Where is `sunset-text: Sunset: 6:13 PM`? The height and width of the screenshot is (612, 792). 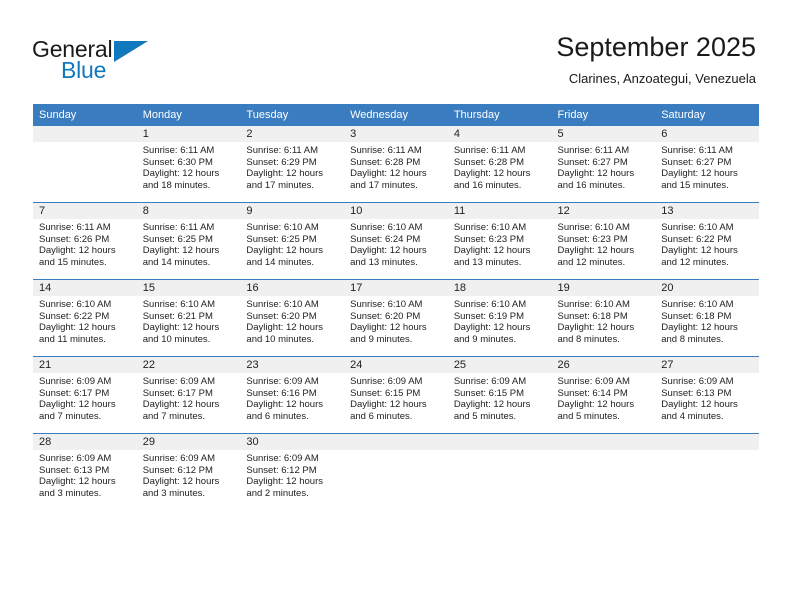
sunset-text: Sunset: 6:13 PM is located at coordinates (696, 393).